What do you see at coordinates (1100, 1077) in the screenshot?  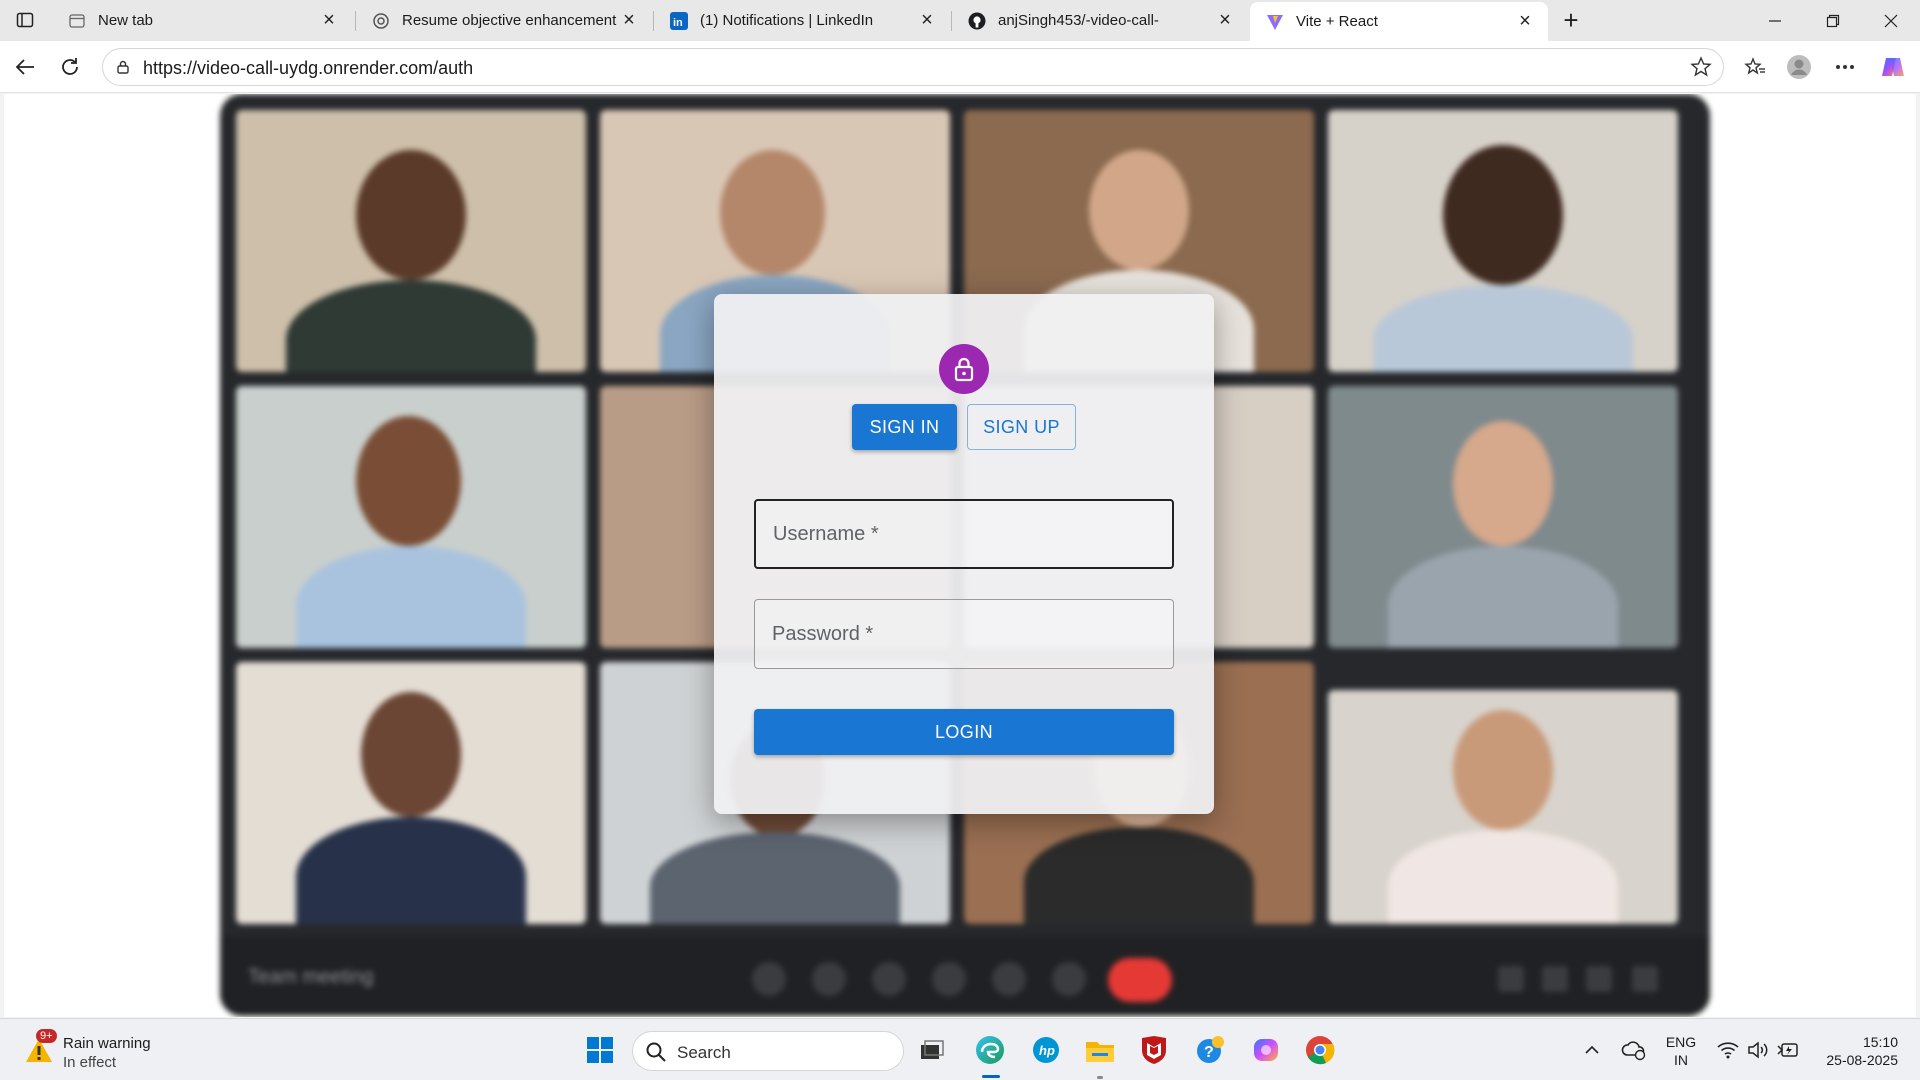 I see `running-app-indicator` at bounding box center [1100, 1077].